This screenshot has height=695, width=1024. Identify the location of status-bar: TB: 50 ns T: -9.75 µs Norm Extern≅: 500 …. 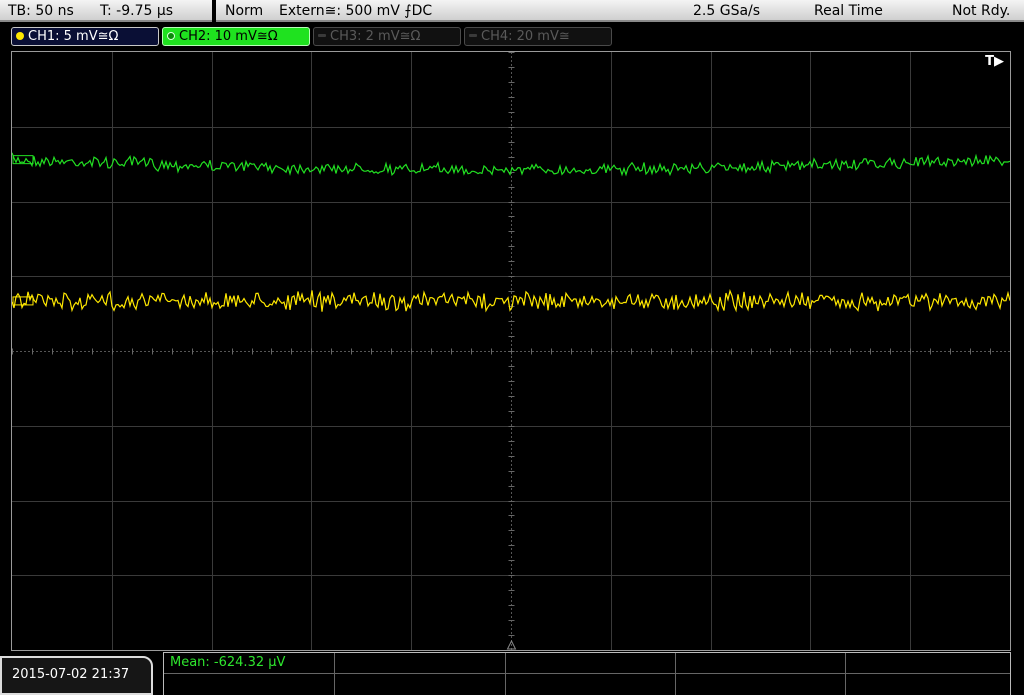
(512, 12).